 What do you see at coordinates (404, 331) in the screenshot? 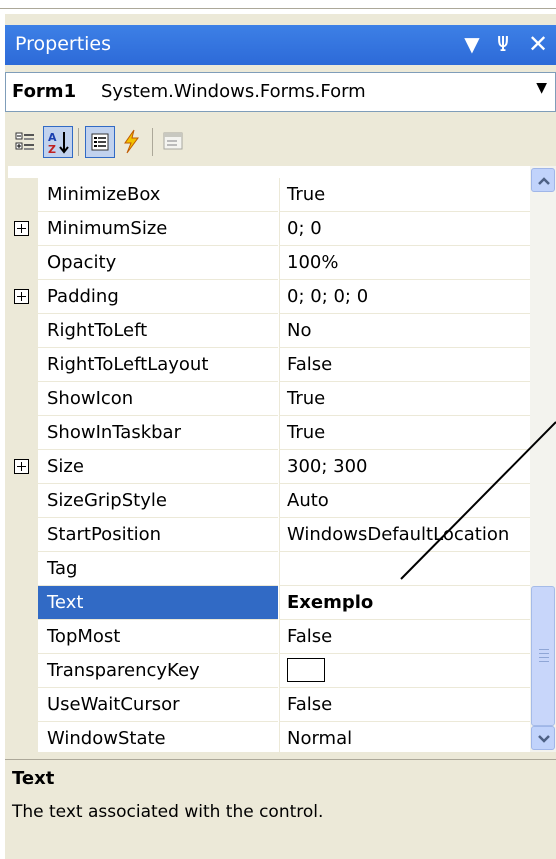
I see `property-value-cell: No` at bounding box center [404, 331].